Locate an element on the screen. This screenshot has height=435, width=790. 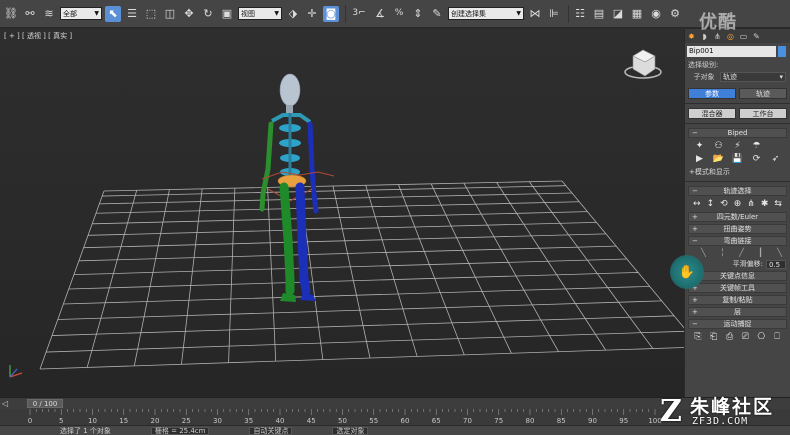
rollout-layers-title: 层 is located at coordinates (737, 312).